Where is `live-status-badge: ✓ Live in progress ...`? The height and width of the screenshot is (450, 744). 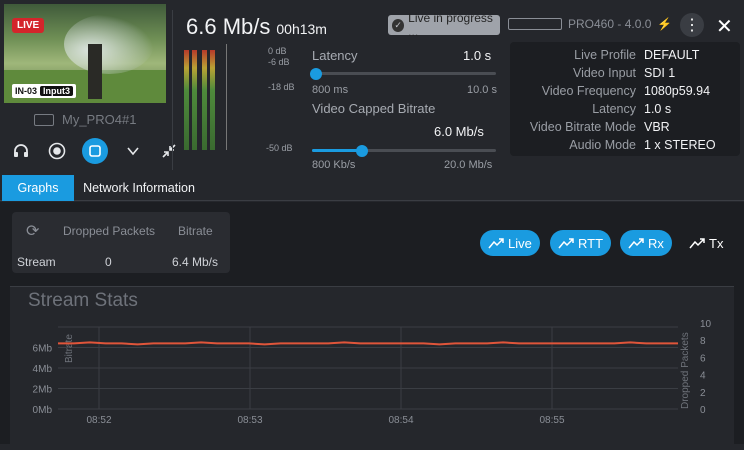
live-status-badge: ✓ Live in progress ... is located at coordinates (444, 25).